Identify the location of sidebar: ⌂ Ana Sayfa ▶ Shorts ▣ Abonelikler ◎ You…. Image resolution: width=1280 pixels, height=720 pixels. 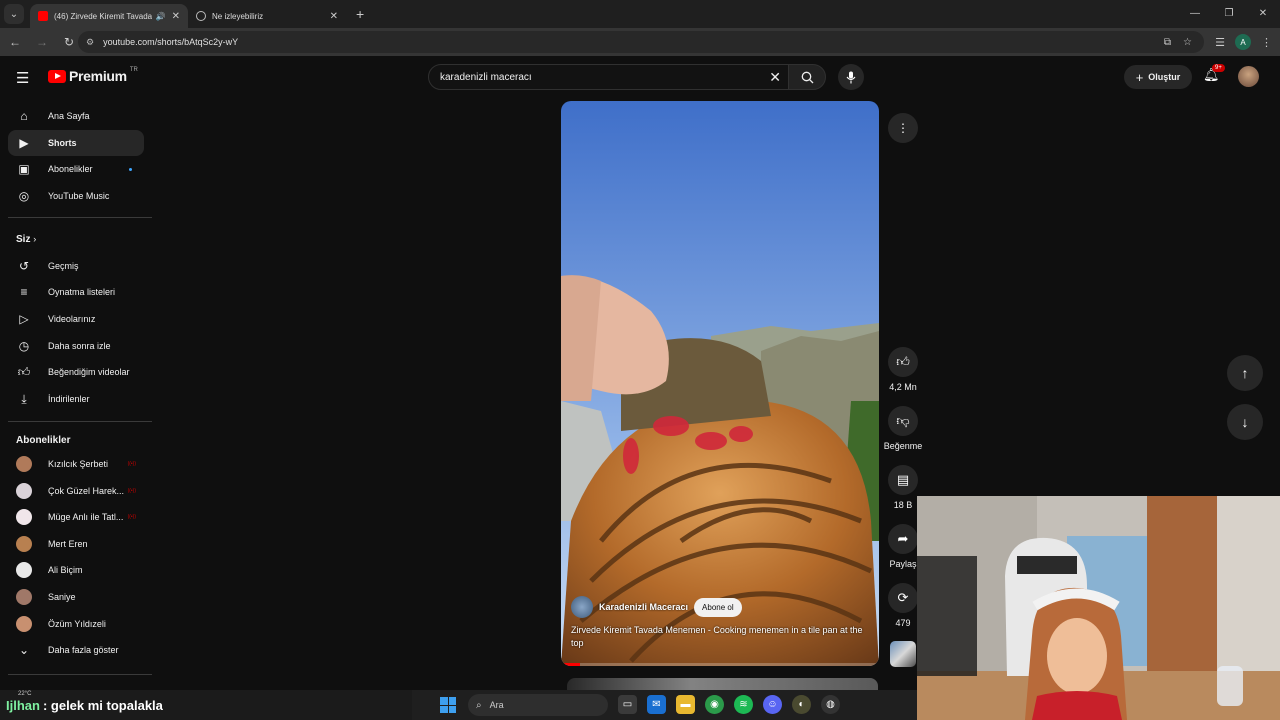
(80, 395).